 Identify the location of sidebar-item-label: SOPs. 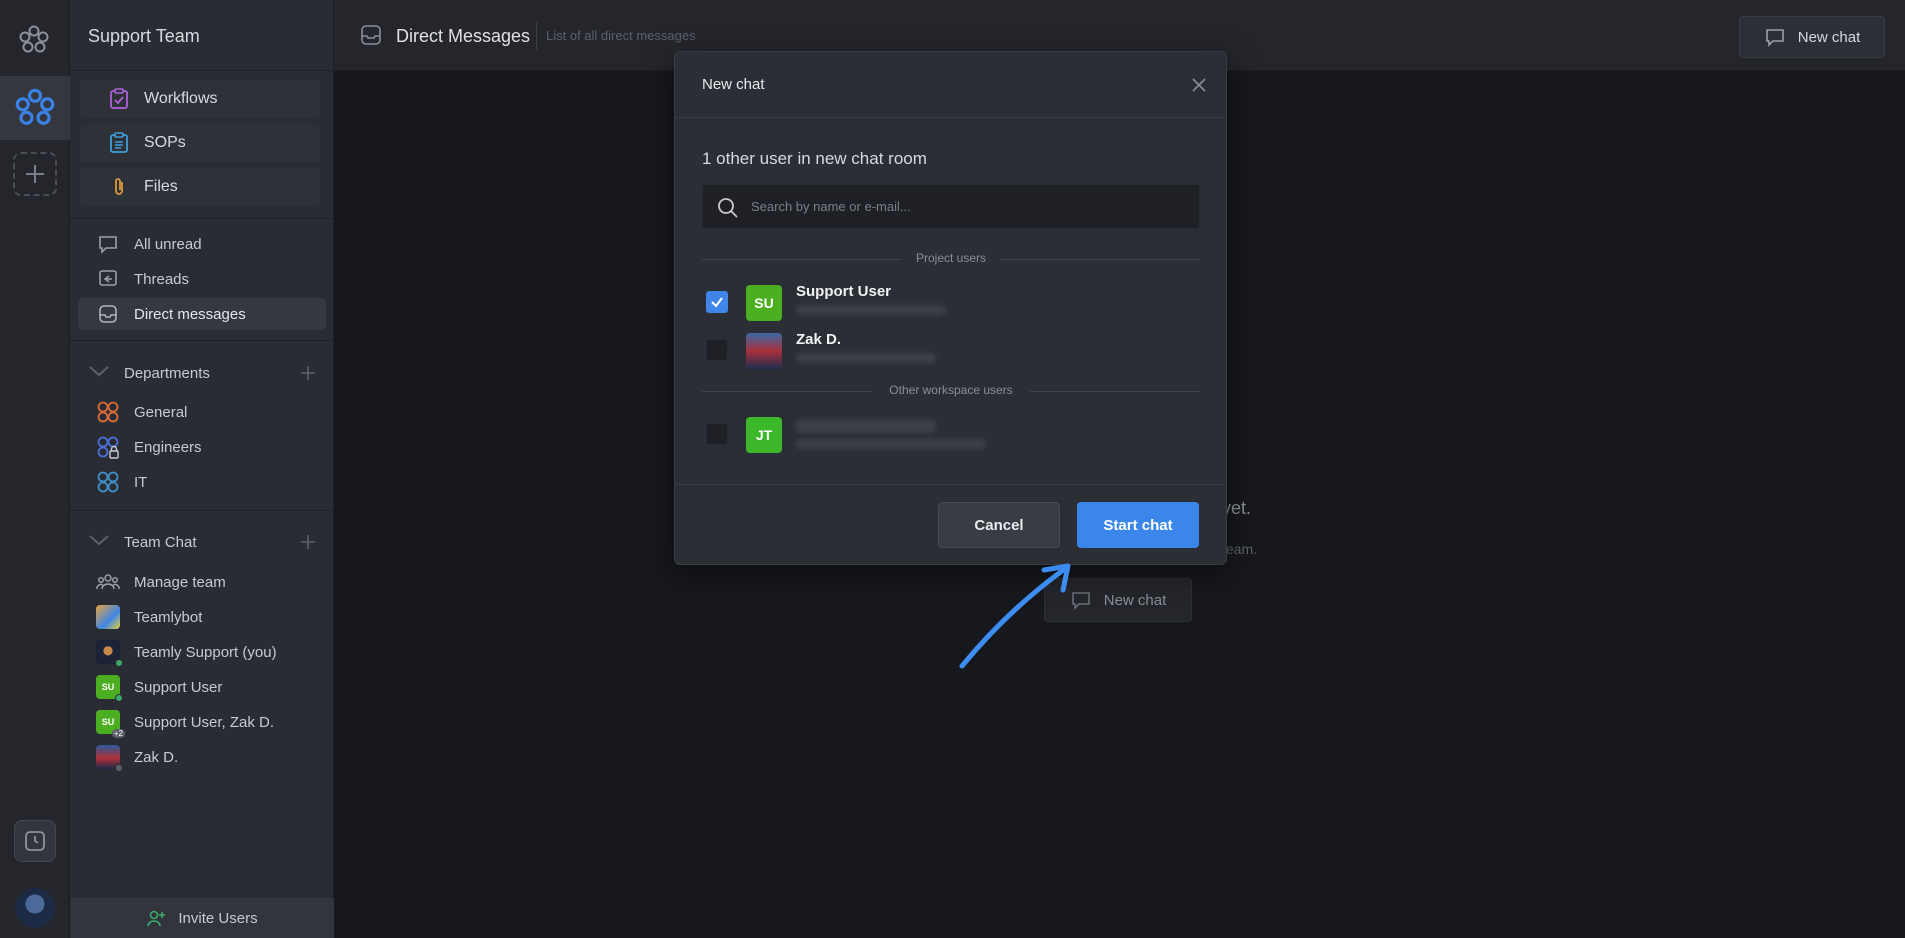
(165, 142).